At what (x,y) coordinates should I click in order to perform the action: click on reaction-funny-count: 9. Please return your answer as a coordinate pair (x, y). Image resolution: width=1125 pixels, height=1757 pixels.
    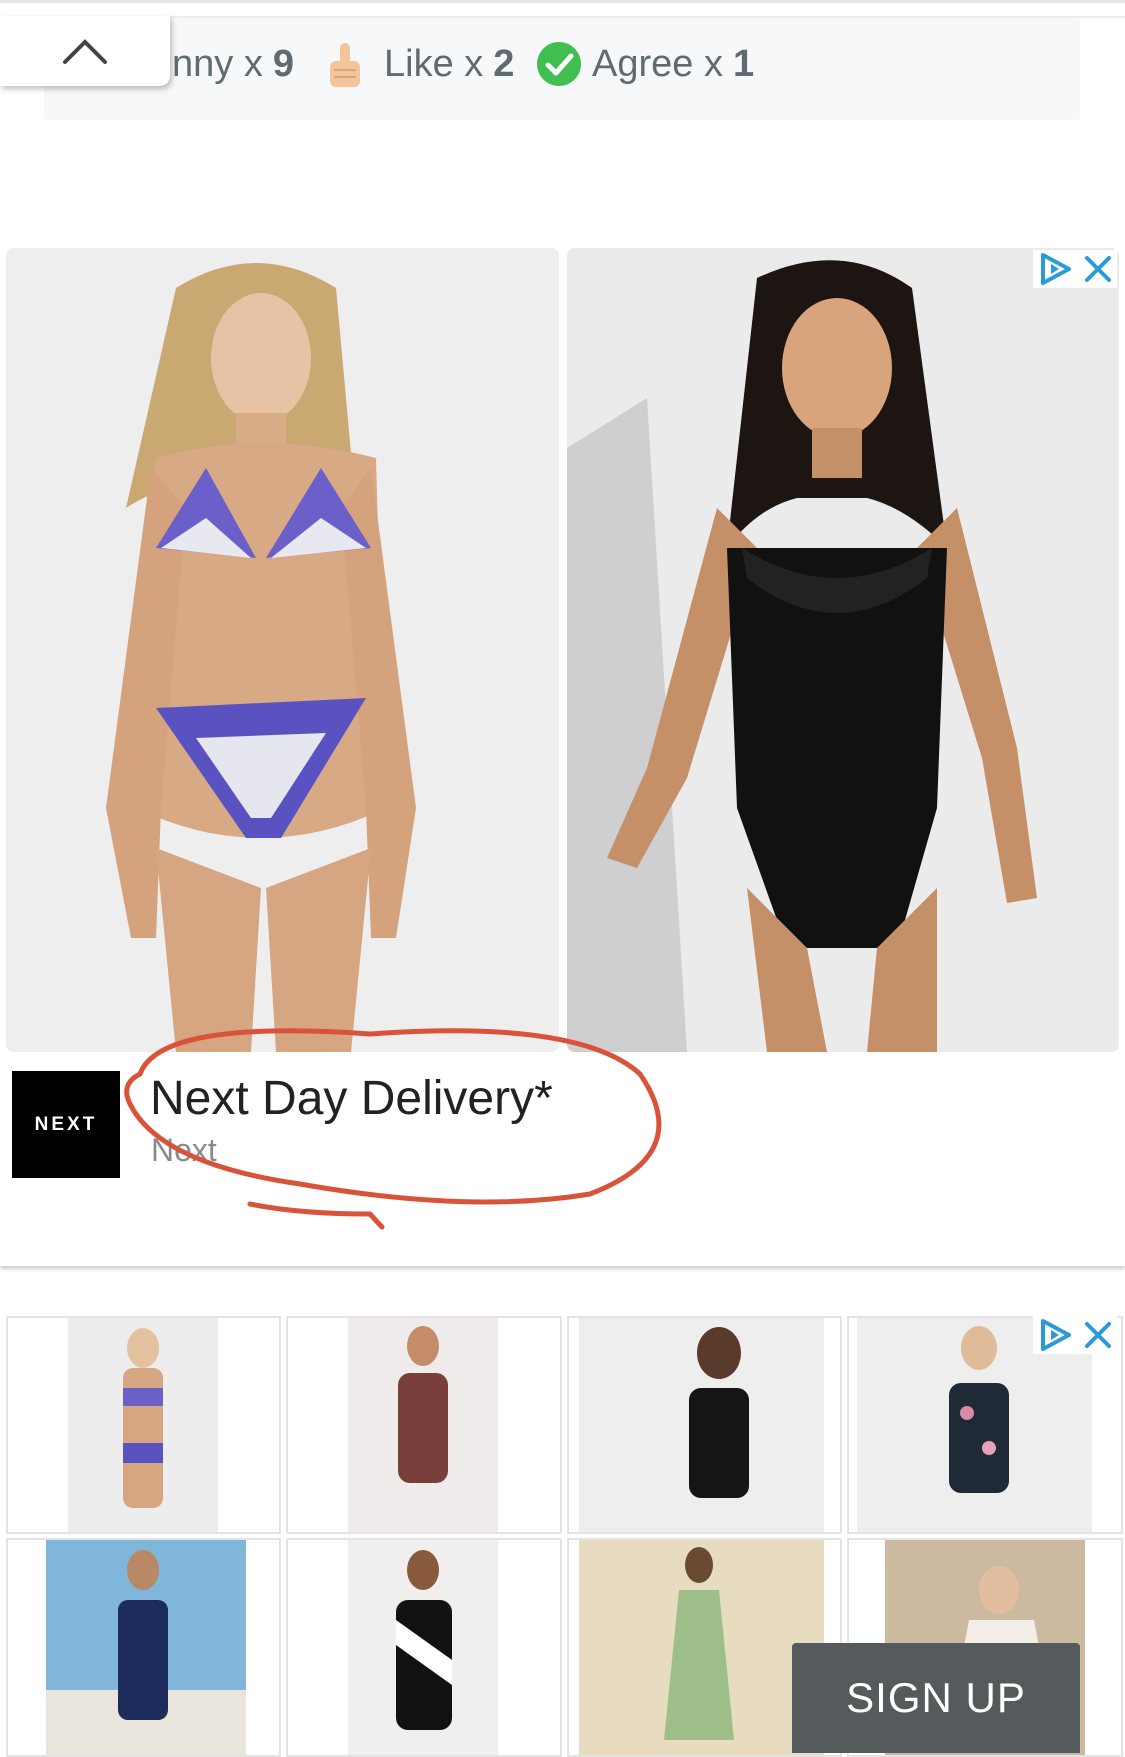
    Looking at the image, I should click on (283, 63).